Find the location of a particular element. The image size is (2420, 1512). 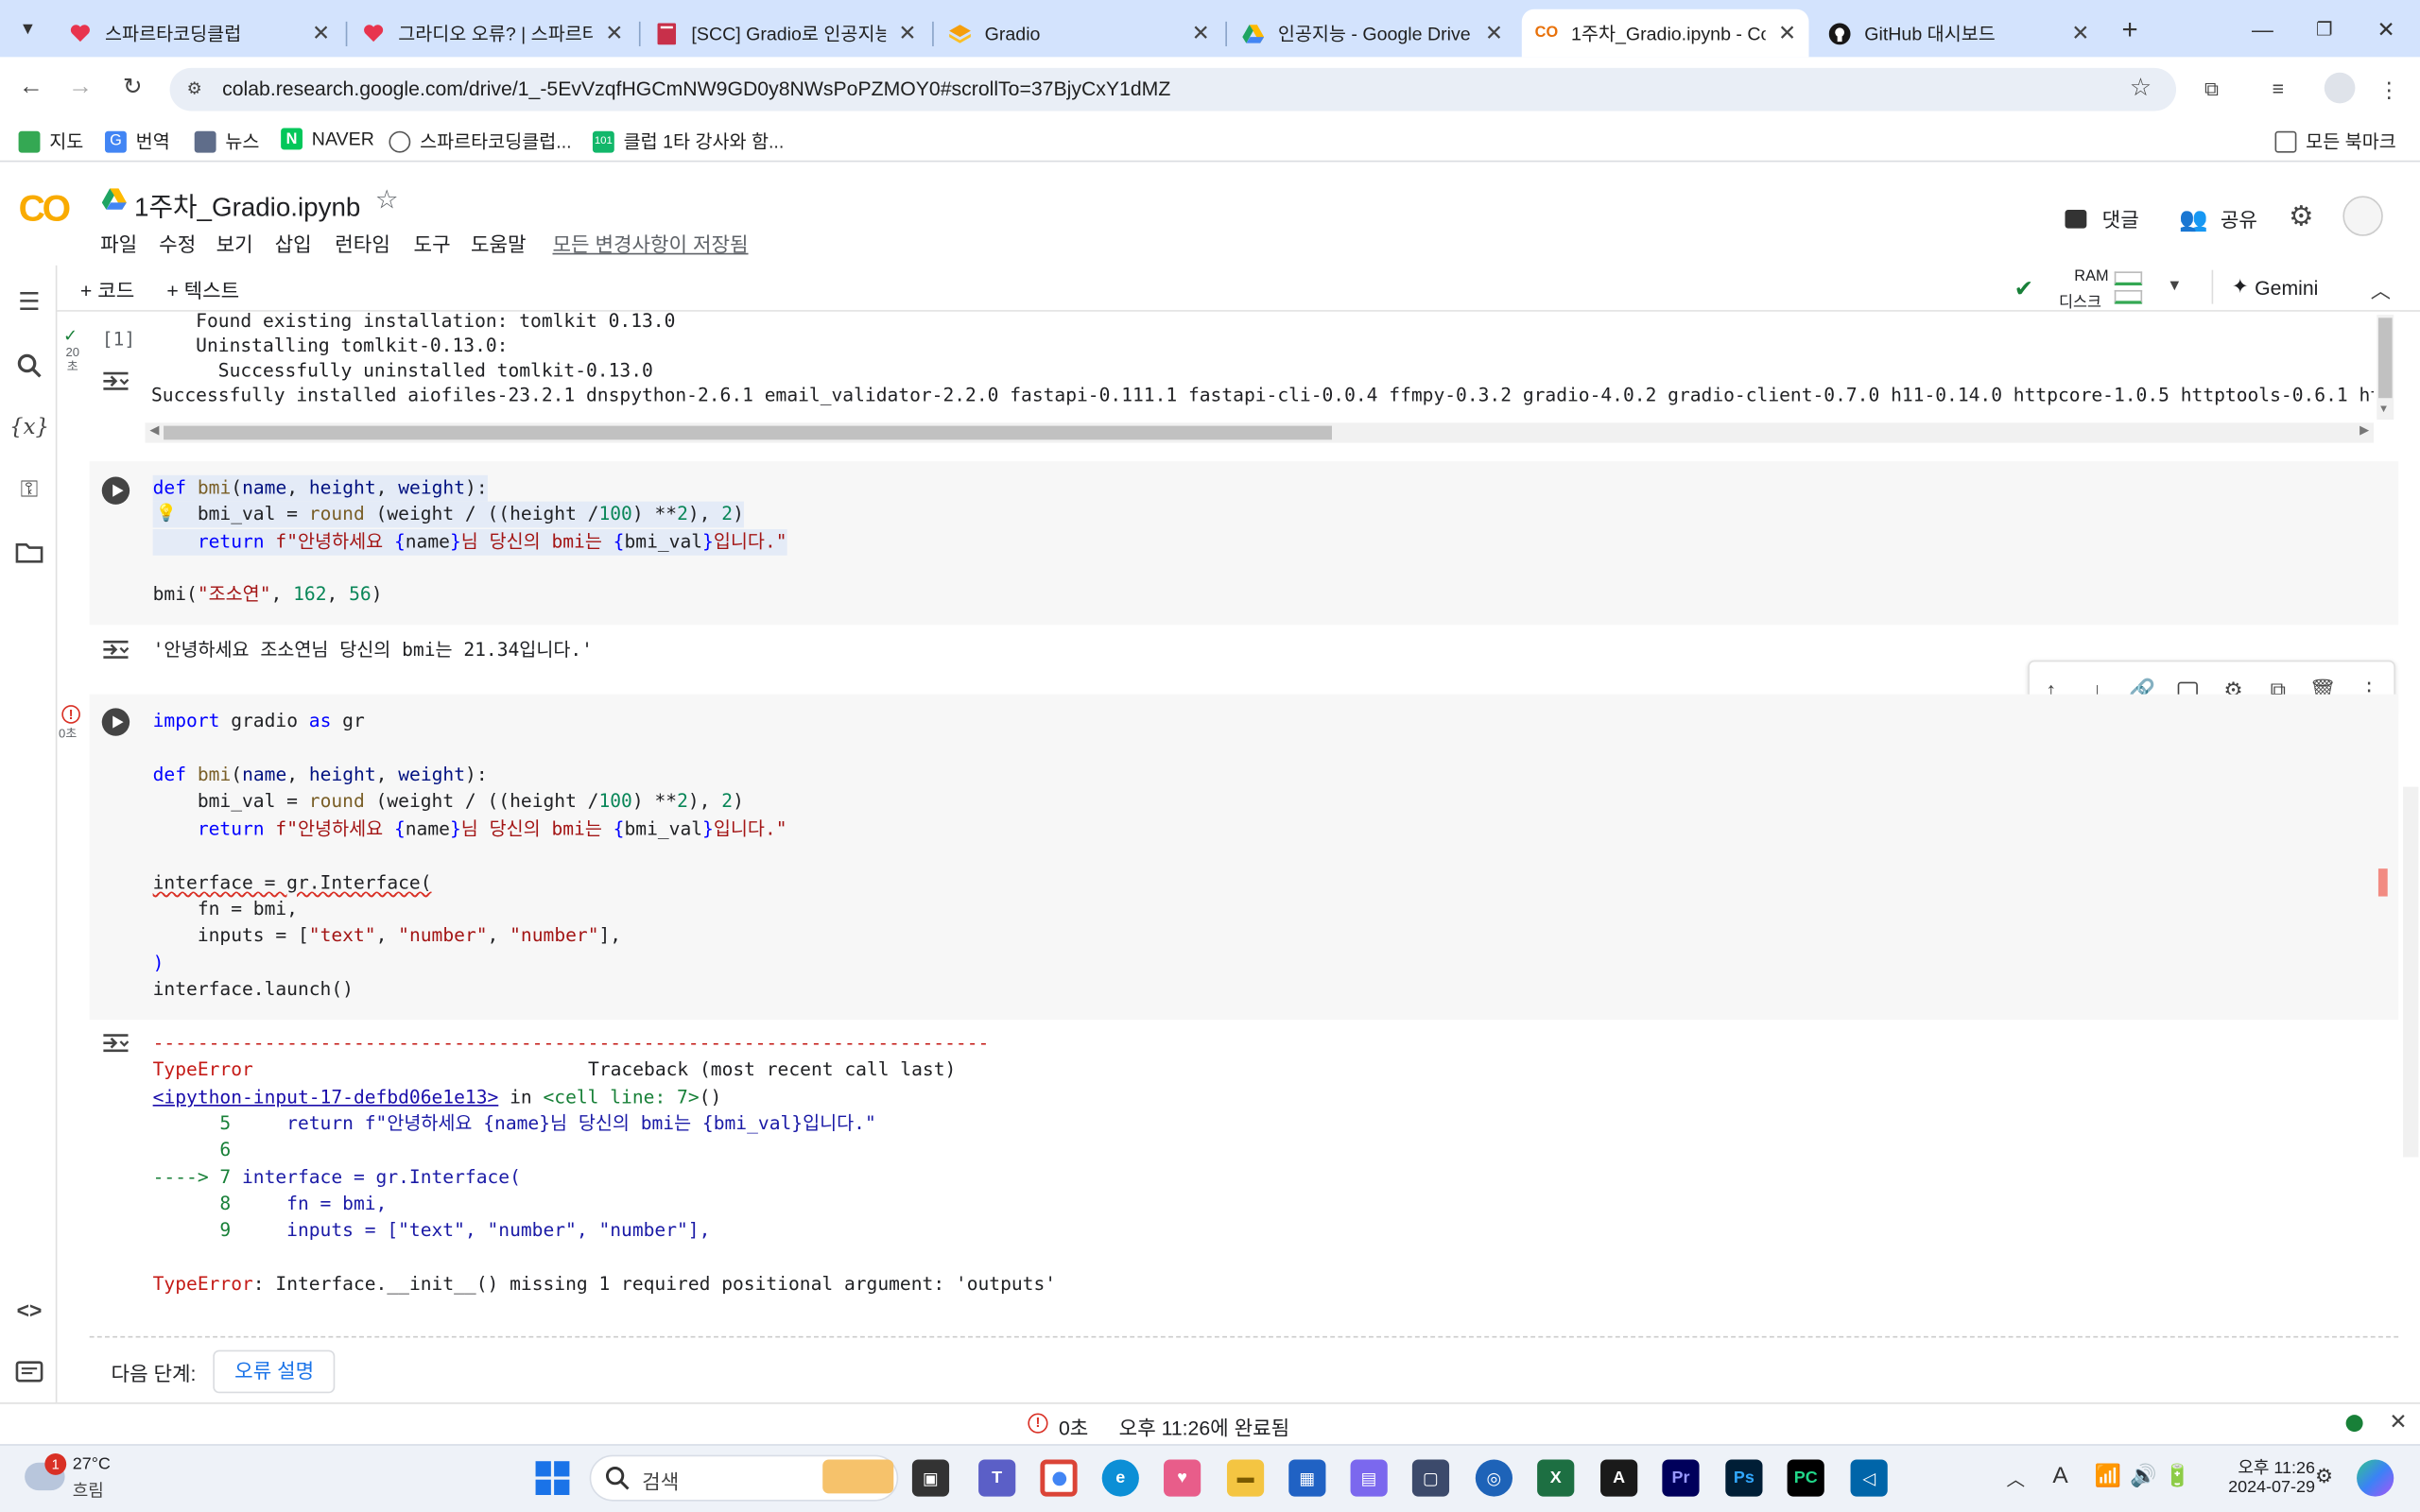

menu-view: 보기 is located at coordinates (234, 243).